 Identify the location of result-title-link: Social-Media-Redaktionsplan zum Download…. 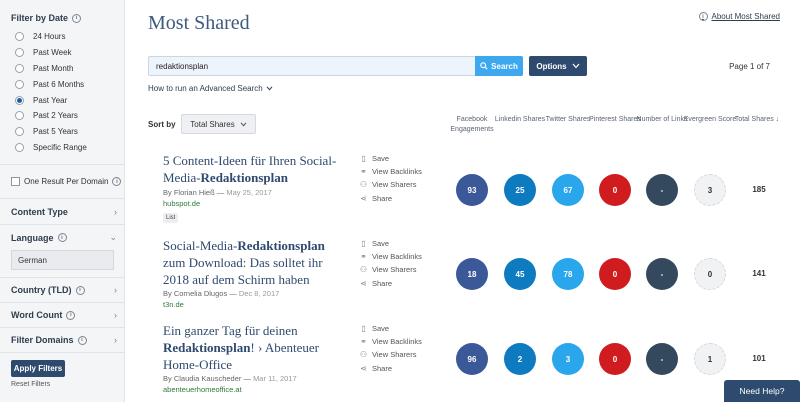
(255, 262).